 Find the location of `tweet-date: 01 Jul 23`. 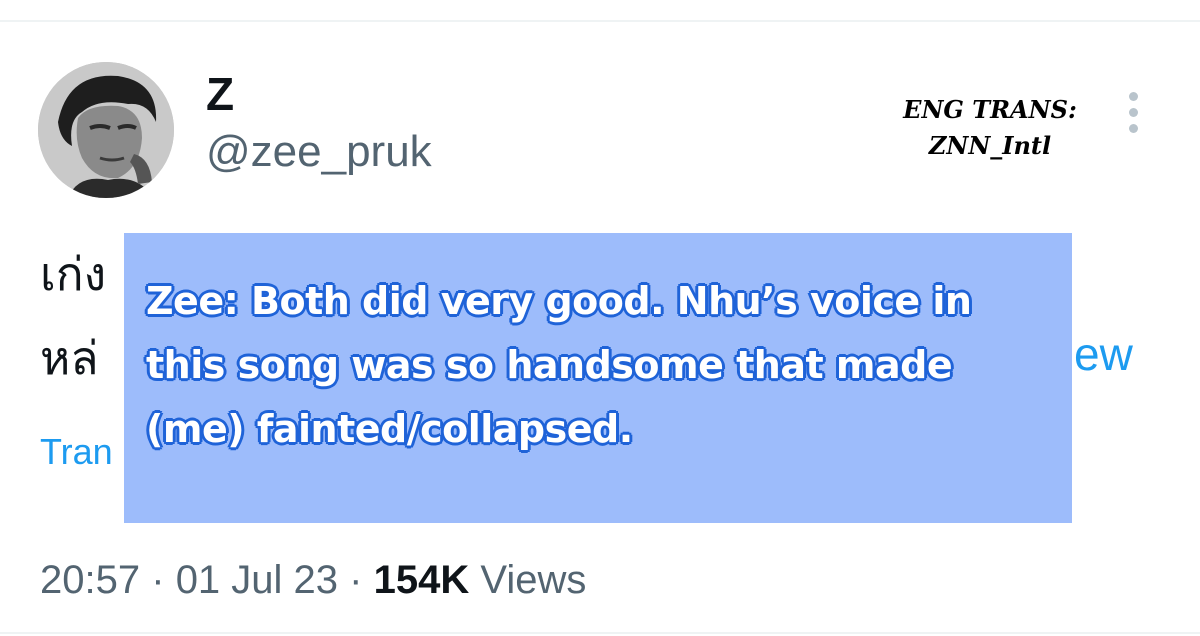

tweet-date: 01 Jul 23 is located at coordinates (257, 580).